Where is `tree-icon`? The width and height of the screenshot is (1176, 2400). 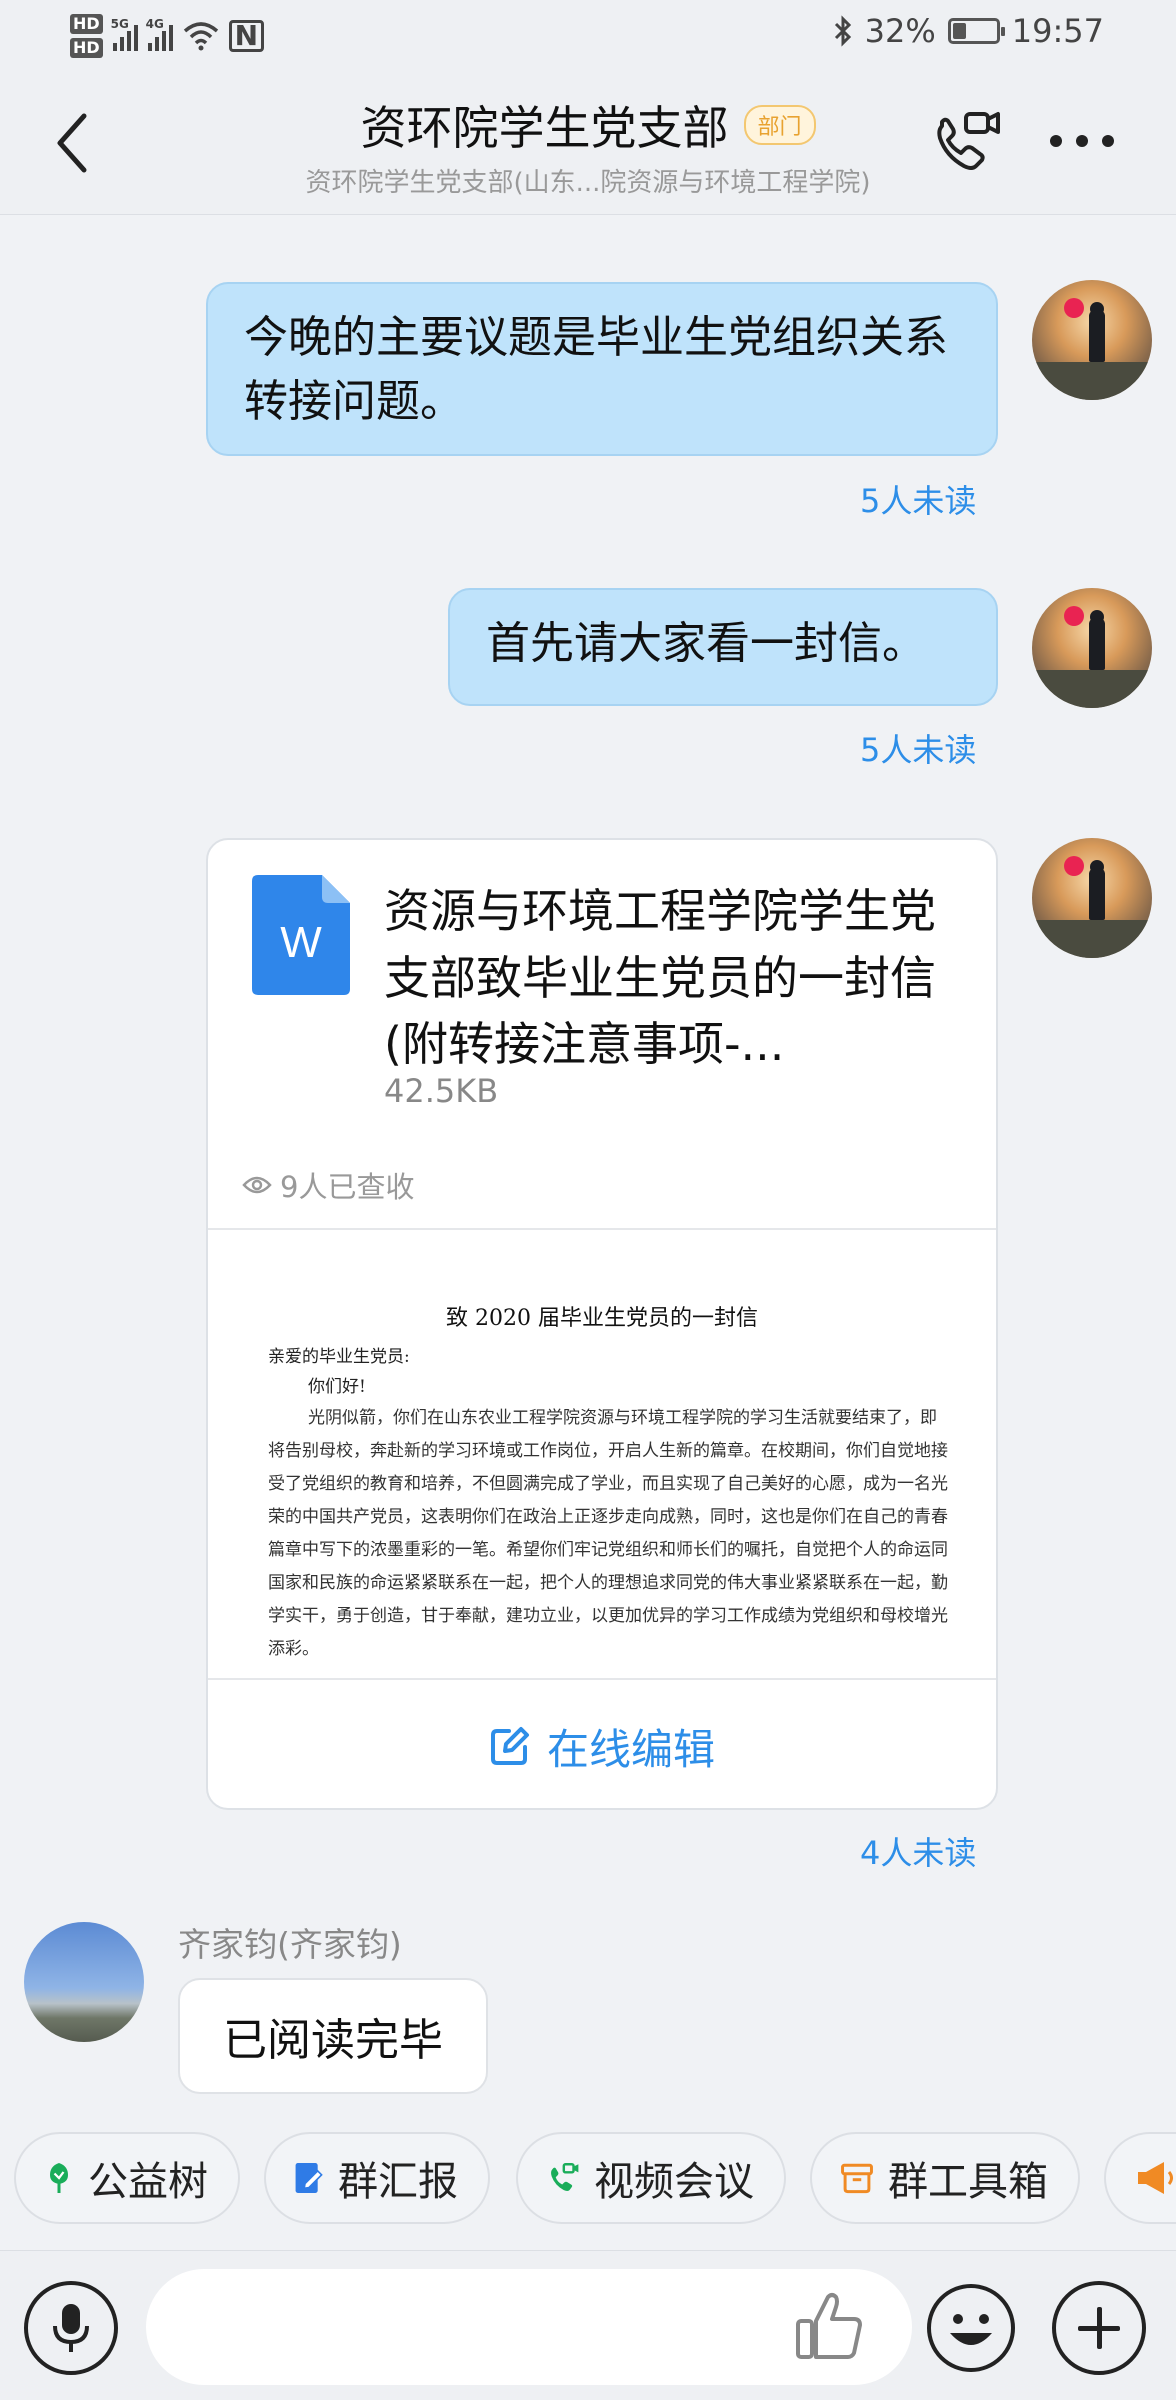
tree-icon is located at coordinates (59, 2178).